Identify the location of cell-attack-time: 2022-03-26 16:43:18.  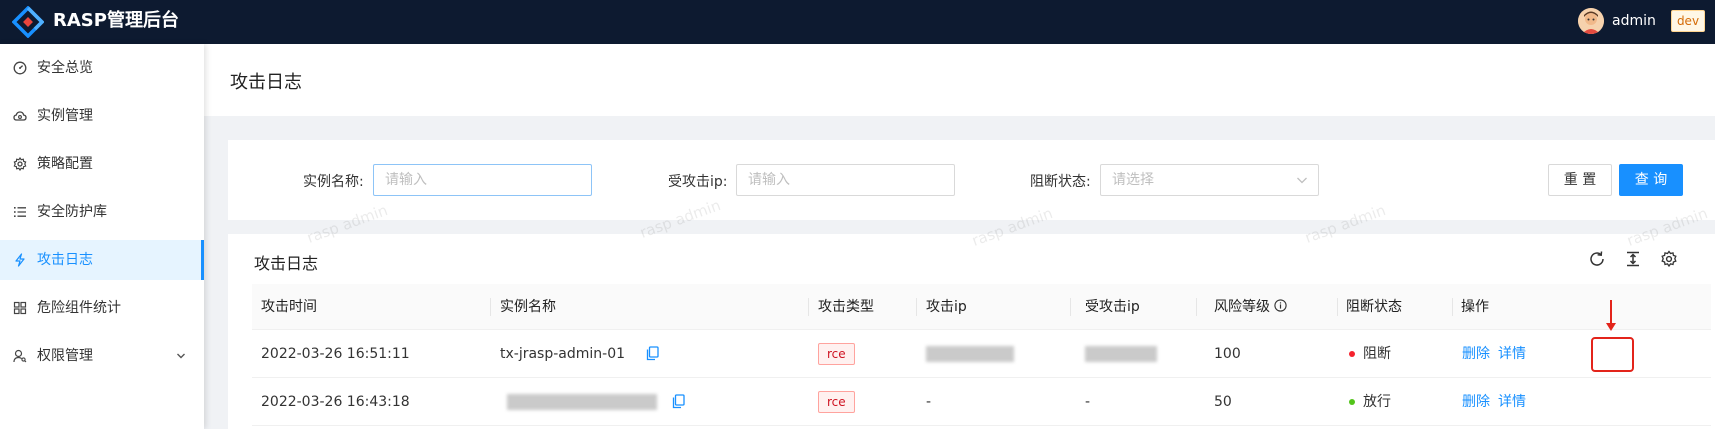
(335, 402).